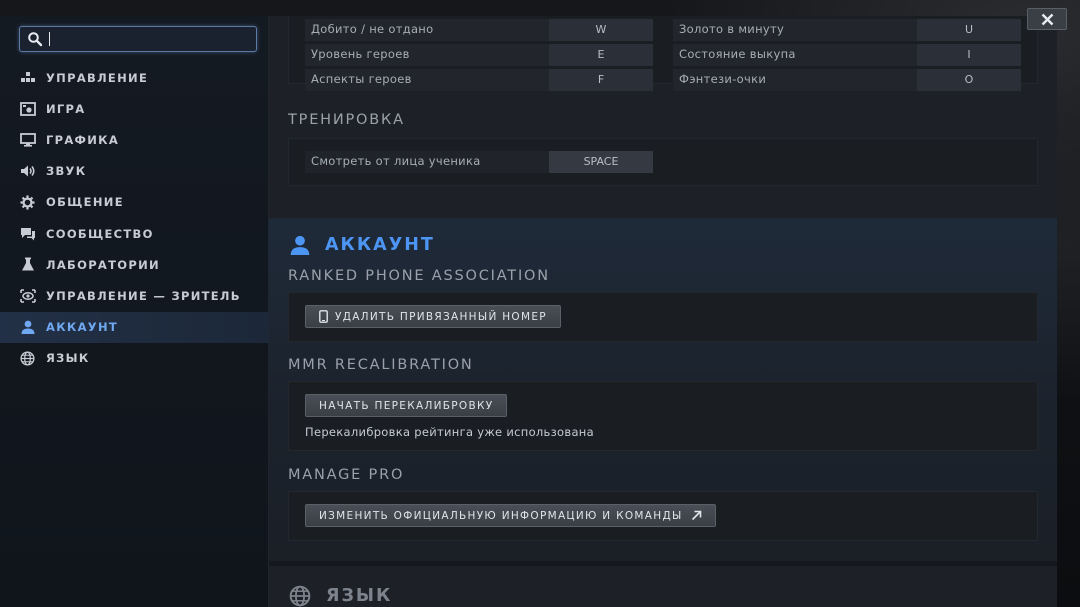  I want to click on sidebar-item-account: АККАУНТ, so click(134, 327).